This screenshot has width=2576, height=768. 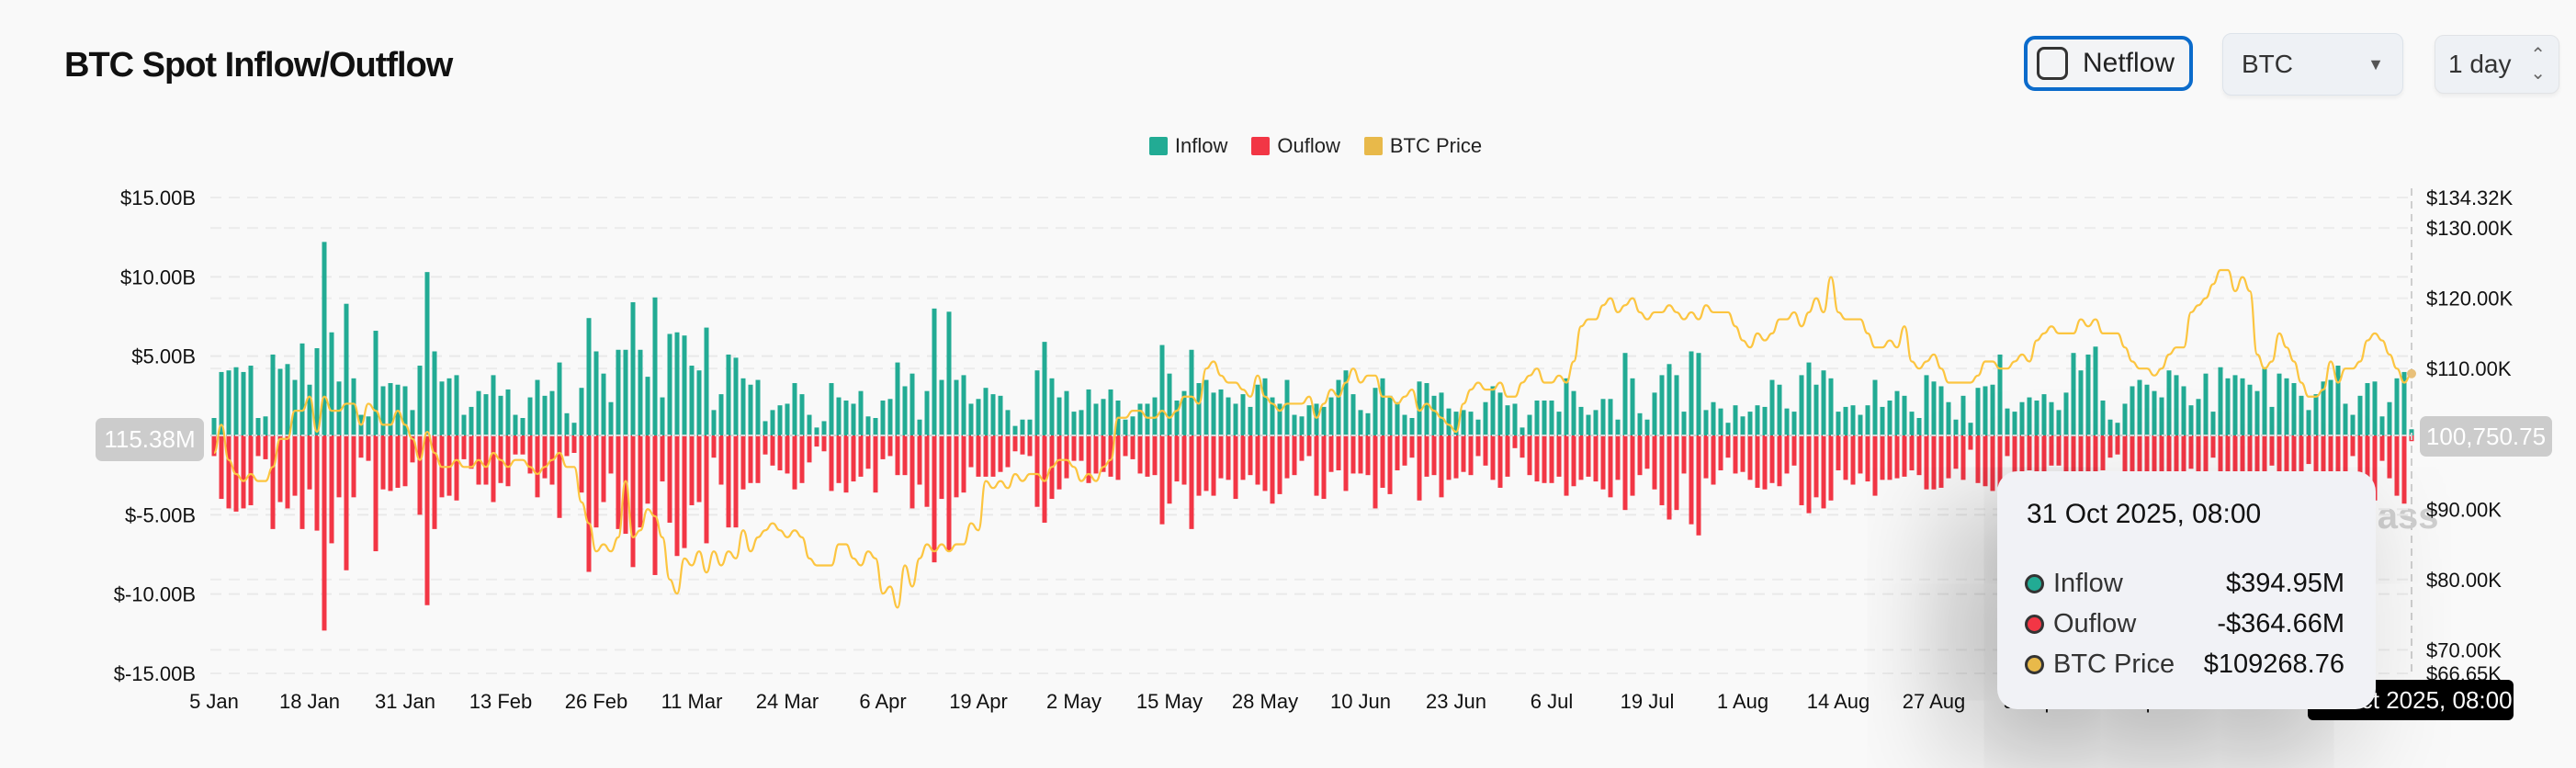 What do you see at coordinates (2464, 510) in the screenshot?
I see `y-right-tick-label: $90.00K` at bounding box center [2464, 510].